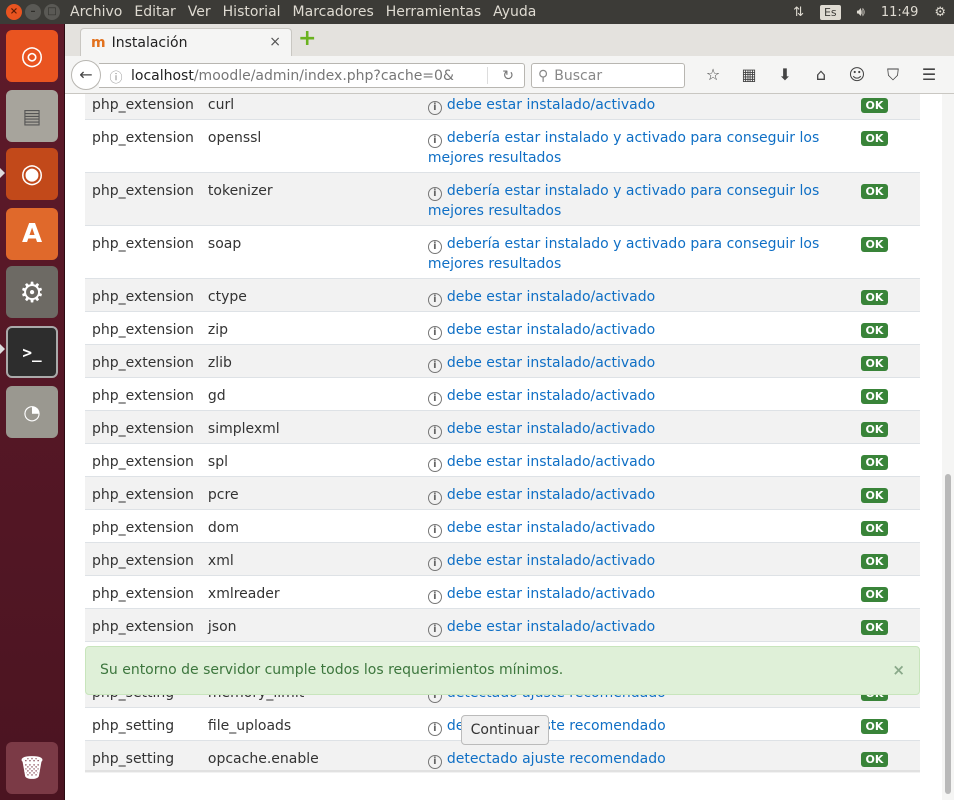 This screenshot has width=954, height=800. Describe the element at coordinates (86, 75) in the screenshot. I see `back-button: ←` at that location.